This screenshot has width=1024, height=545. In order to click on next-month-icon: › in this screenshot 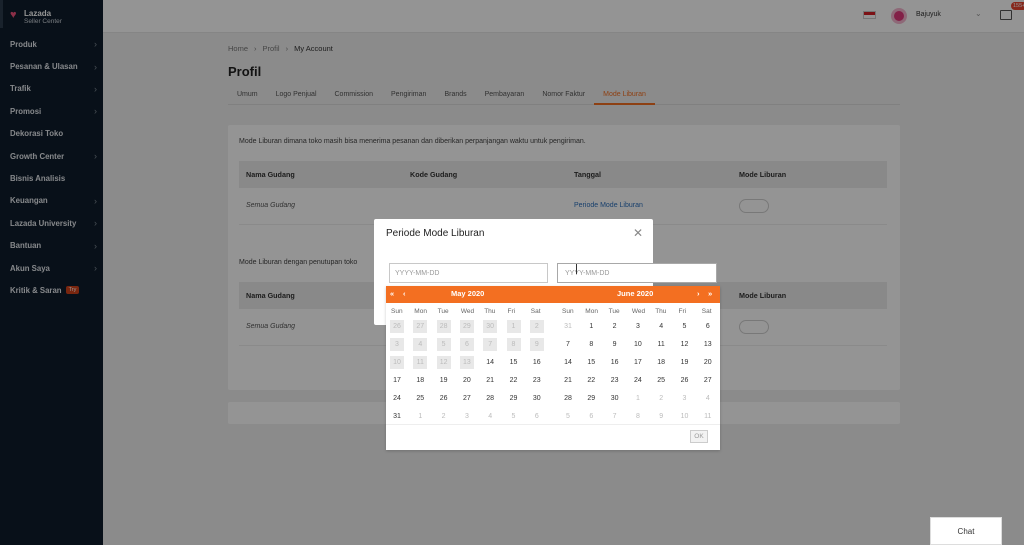, I will do `click(698, 293)`.